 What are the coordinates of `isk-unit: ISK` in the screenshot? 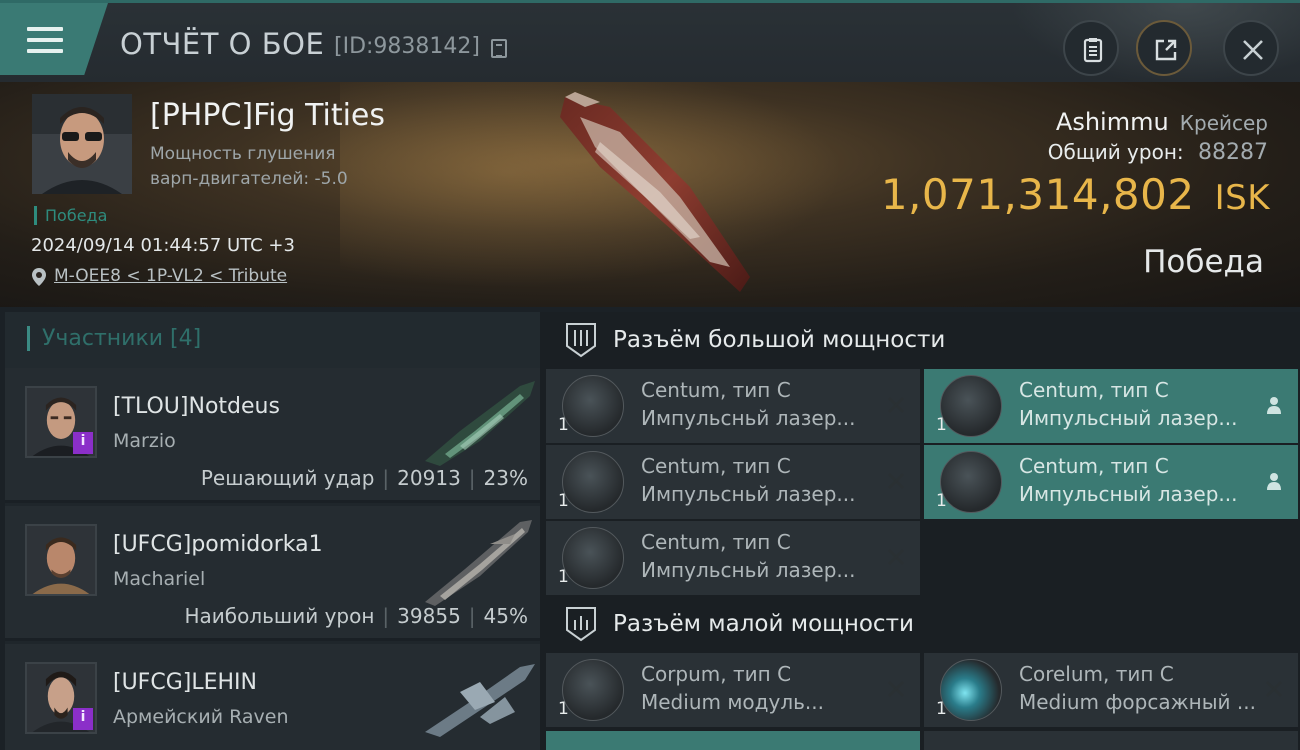 It's located at (1242, 198).